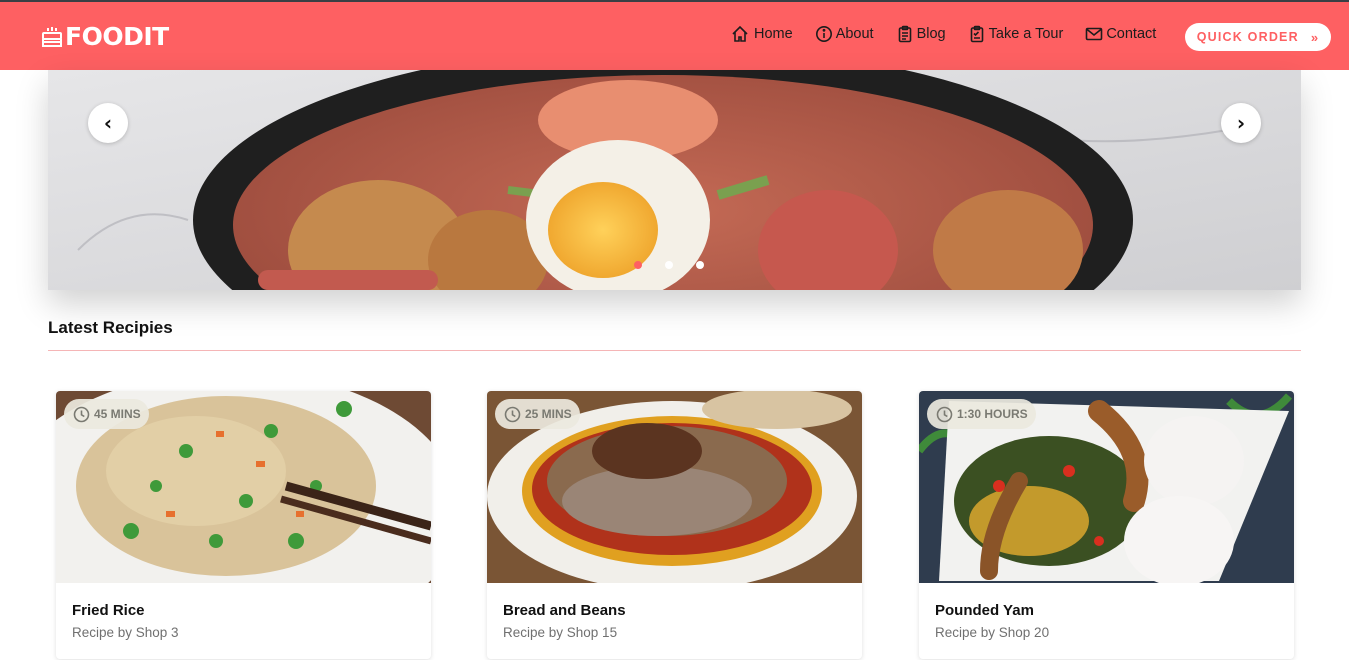  I want to click on recipe-card: 1:30 HOURS Pounded Yam Recipe by Shop 20, so click(1106, 525).